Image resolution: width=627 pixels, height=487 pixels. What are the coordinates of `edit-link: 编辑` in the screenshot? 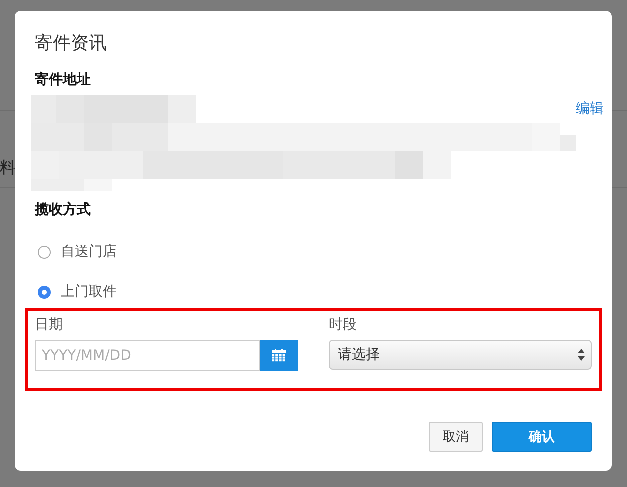 It's located at (590, 109).